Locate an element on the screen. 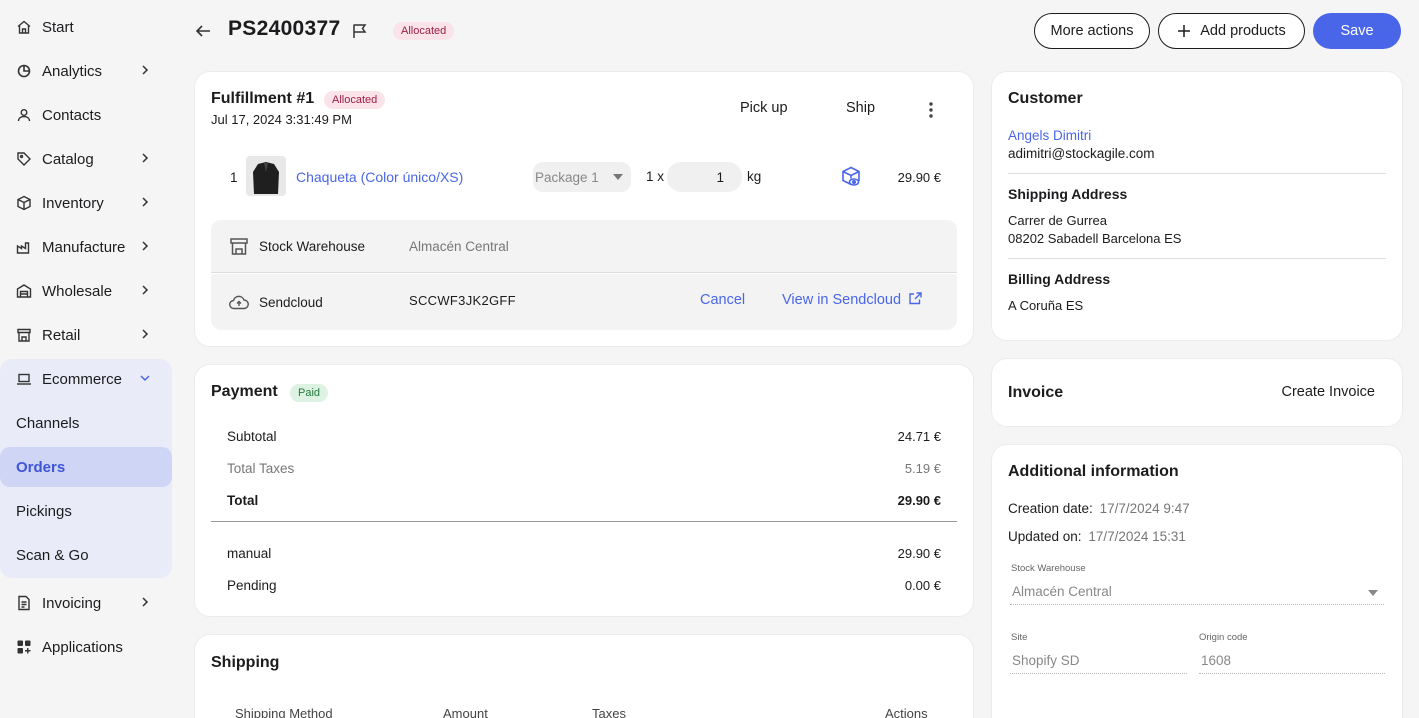 This screenshot has height=718, width=1419. save-label: Save is located at coordinates (1357, 31).